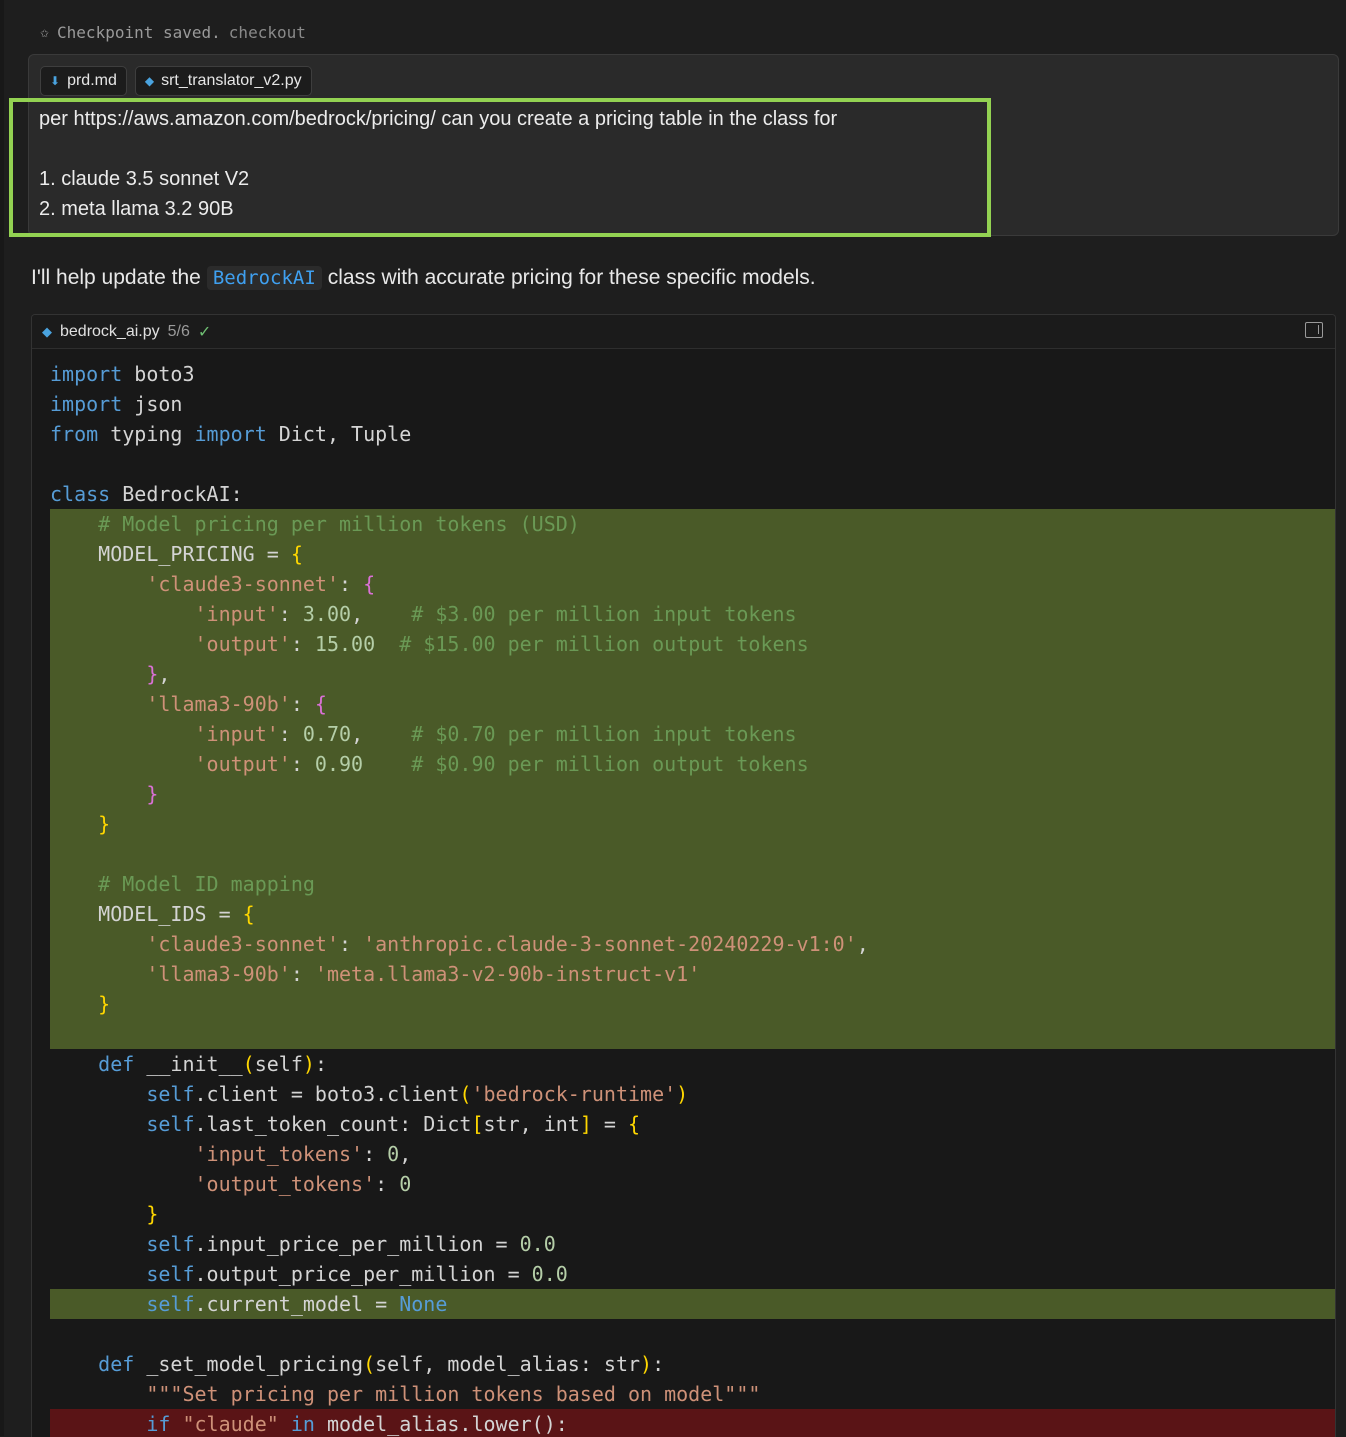  What do you see at coordinates (242, 584) in the screenshot?
I see `code-token: 'claude3-sonnet'` at bounding box center [242, 584].